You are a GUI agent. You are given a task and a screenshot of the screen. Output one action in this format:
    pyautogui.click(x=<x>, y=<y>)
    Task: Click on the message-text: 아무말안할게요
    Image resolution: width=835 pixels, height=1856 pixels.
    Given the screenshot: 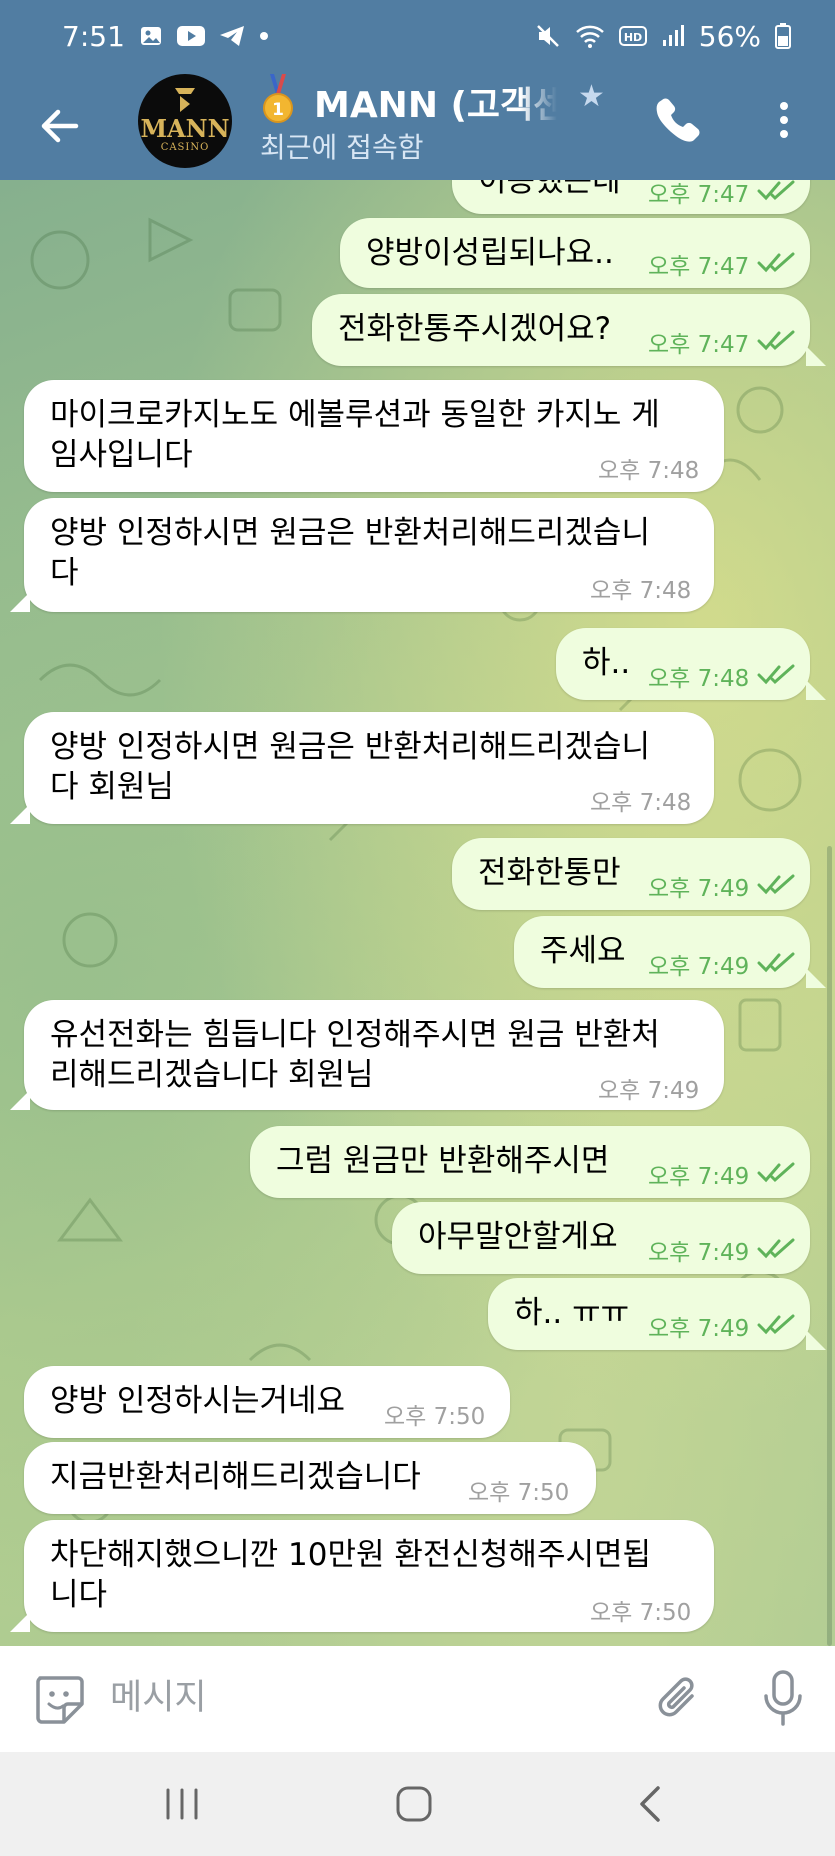 What is the action you would take?
    pyautogui.click(x=518, y=1237)
    